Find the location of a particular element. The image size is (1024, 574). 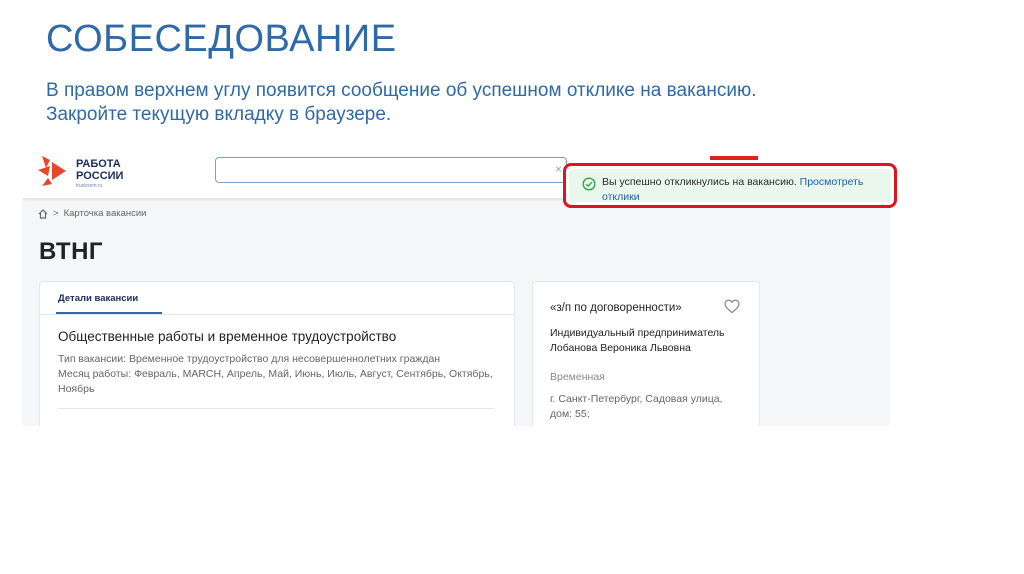

logo-line-1: РАБОТА is located at coordinates (98, 164).